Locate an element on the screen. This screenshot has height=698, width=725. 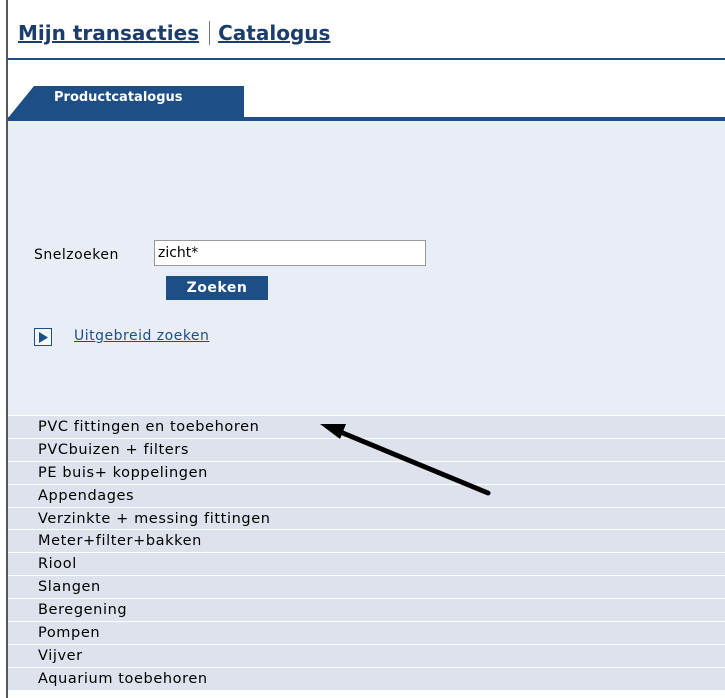
category-item: Beregening is located at coordinates (366, 611).